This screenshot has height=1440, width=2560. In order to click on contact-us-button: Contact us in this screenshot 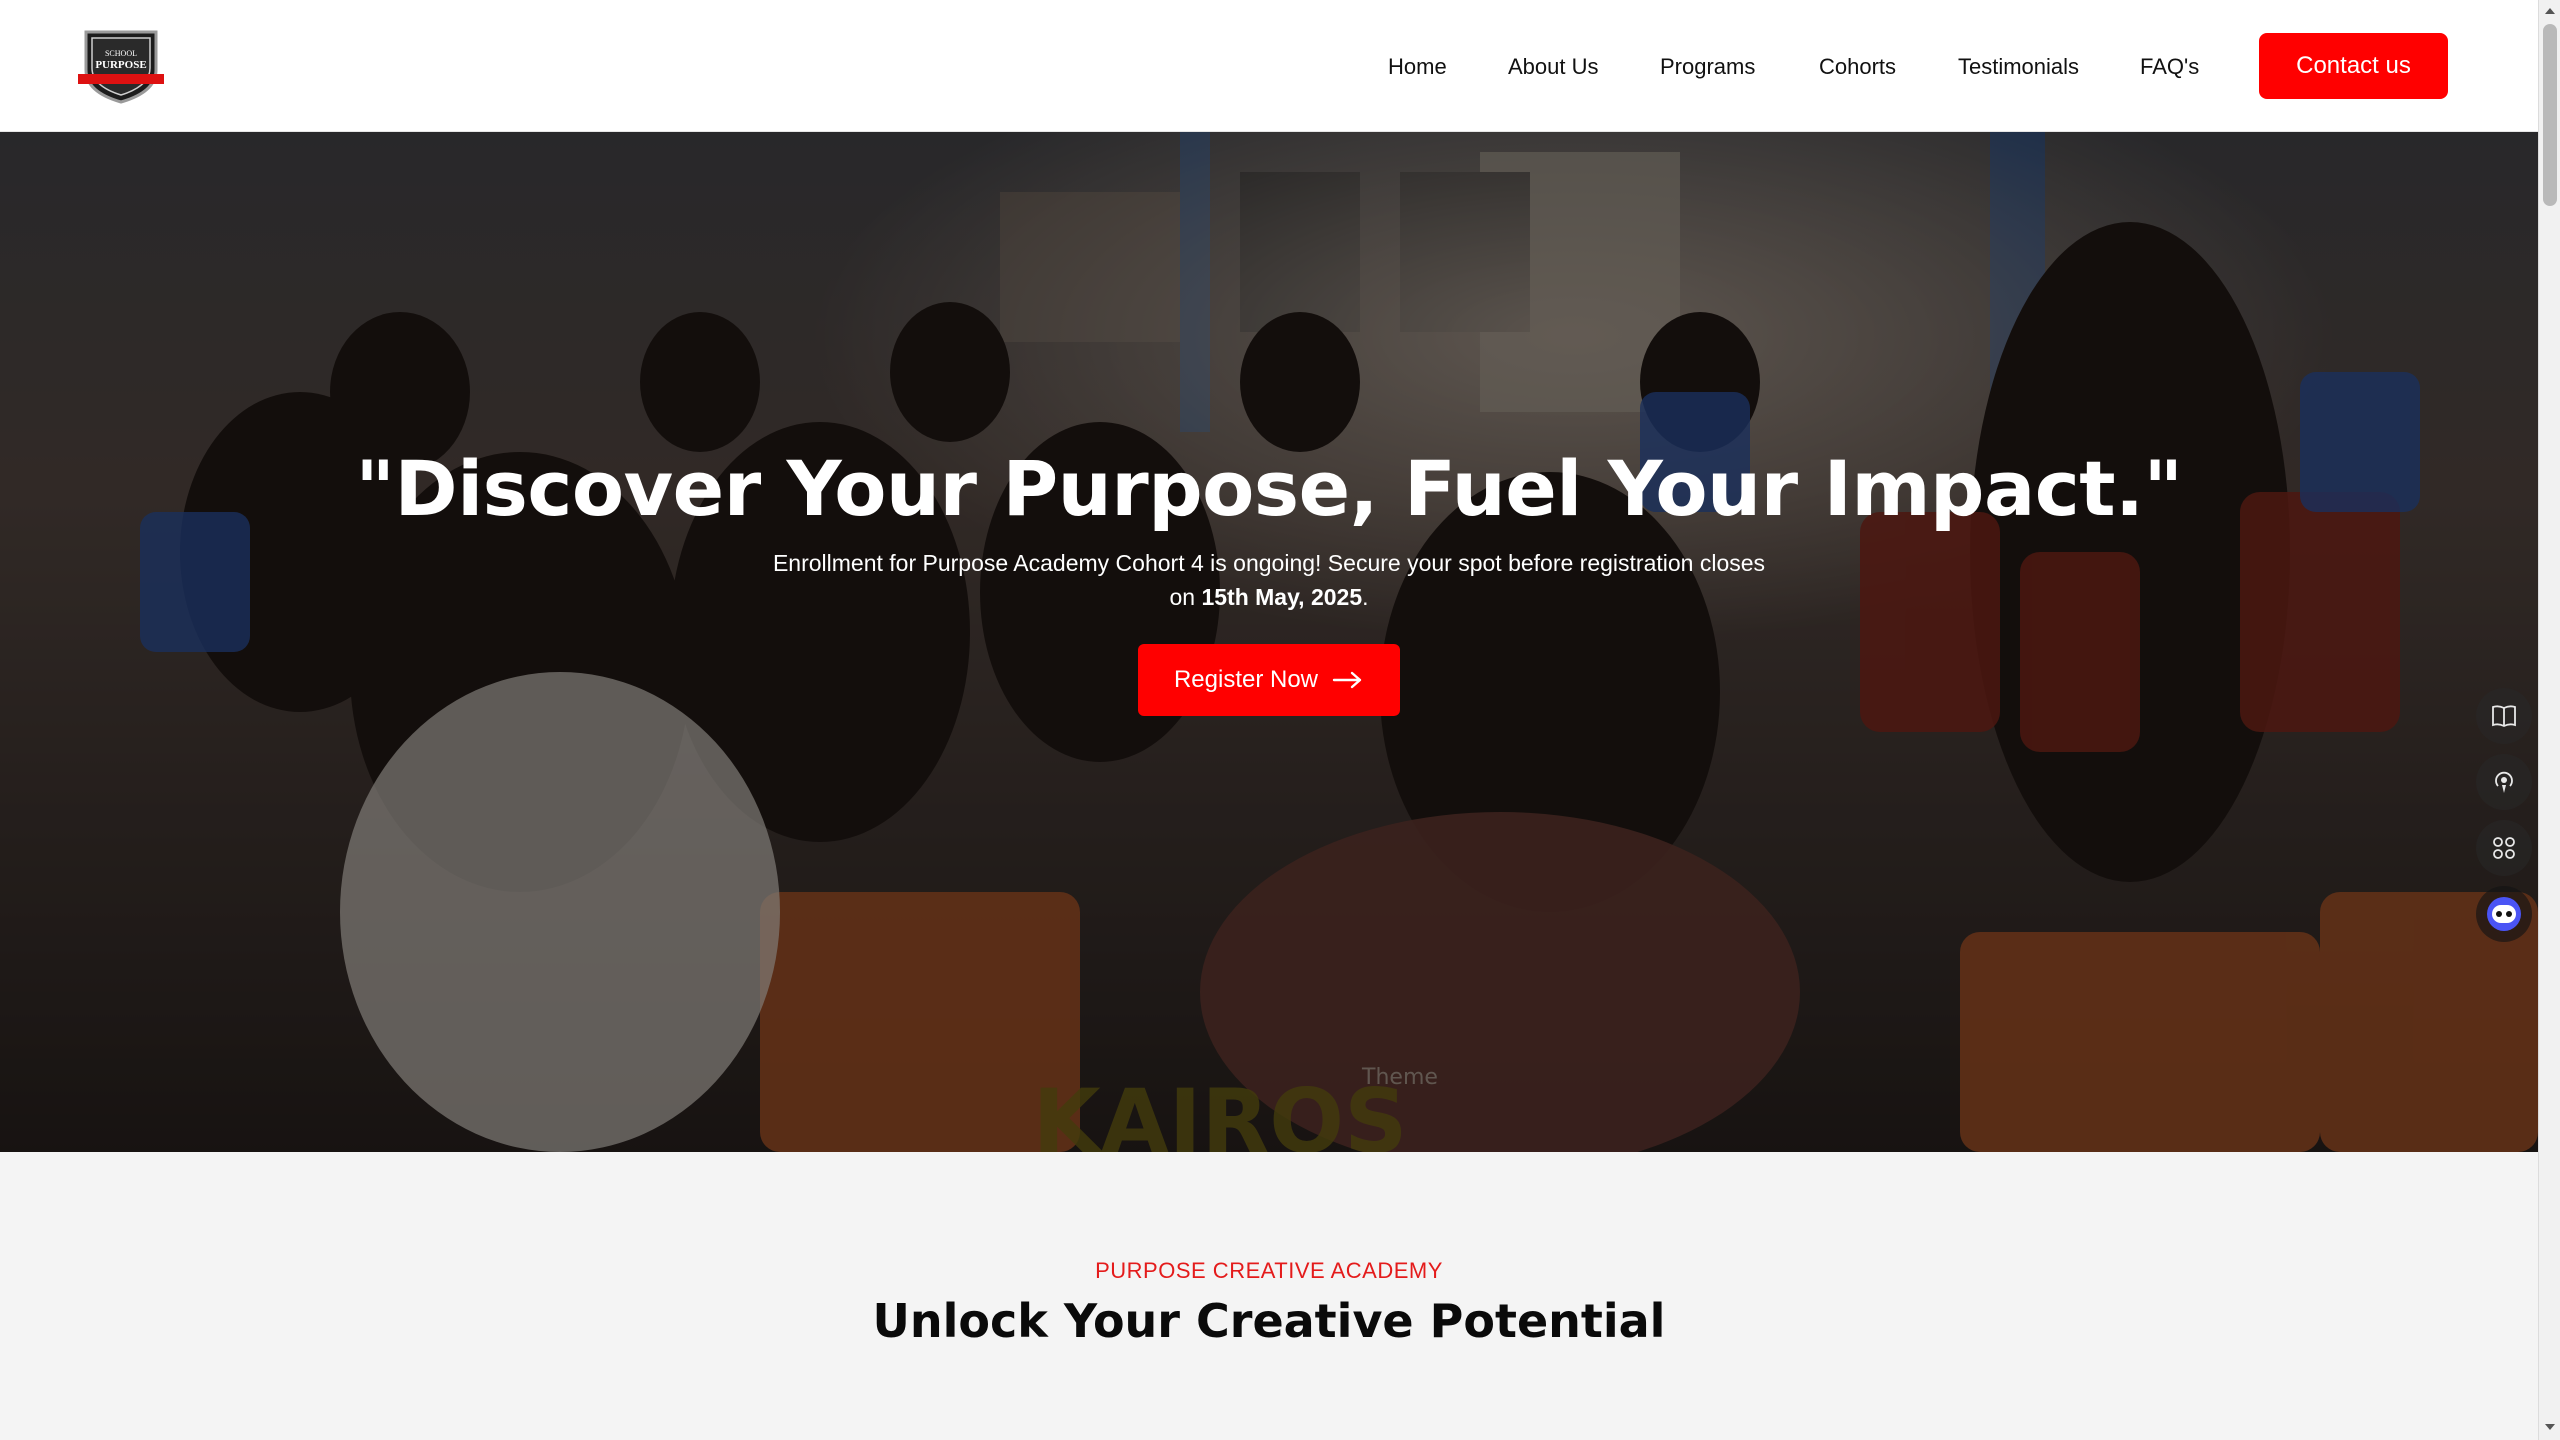, I will do `click(2353, 66)`.